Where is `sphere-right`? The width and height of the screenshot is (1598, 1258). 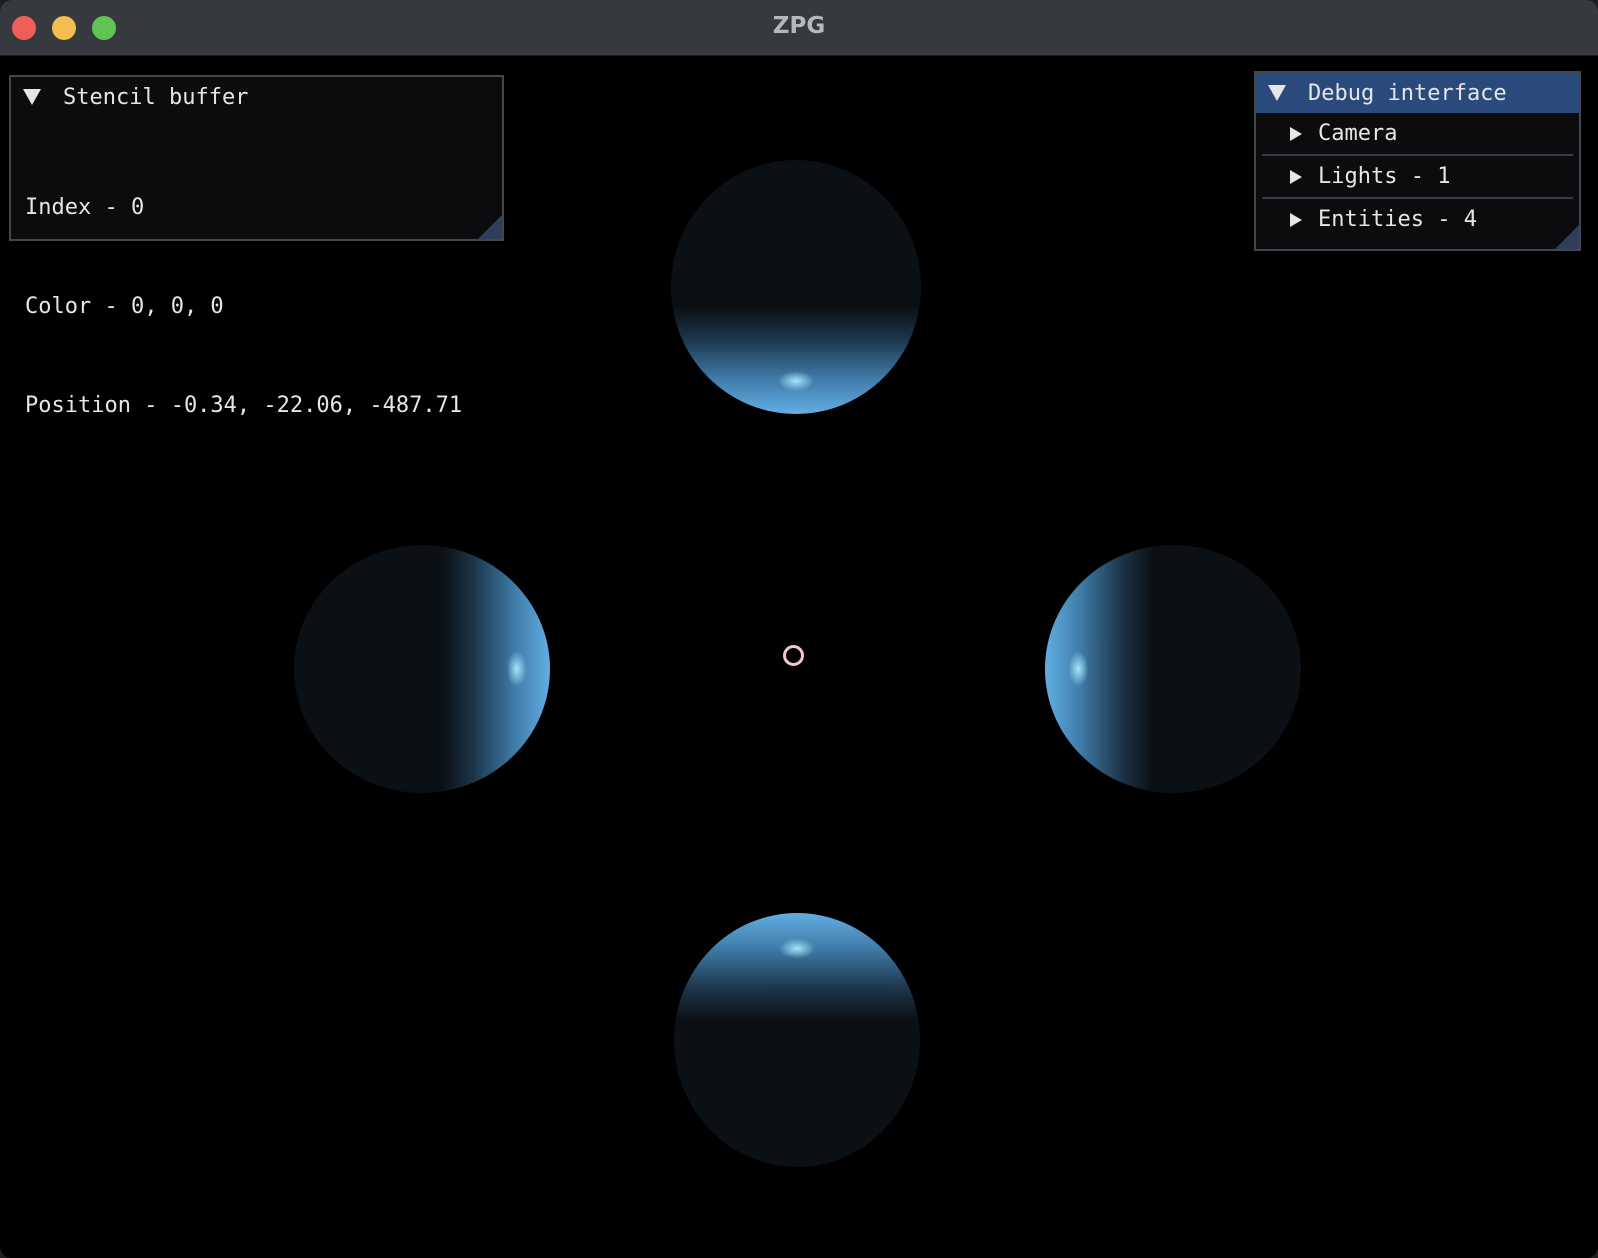
sphere-right is located at coordinates (1173, 669).